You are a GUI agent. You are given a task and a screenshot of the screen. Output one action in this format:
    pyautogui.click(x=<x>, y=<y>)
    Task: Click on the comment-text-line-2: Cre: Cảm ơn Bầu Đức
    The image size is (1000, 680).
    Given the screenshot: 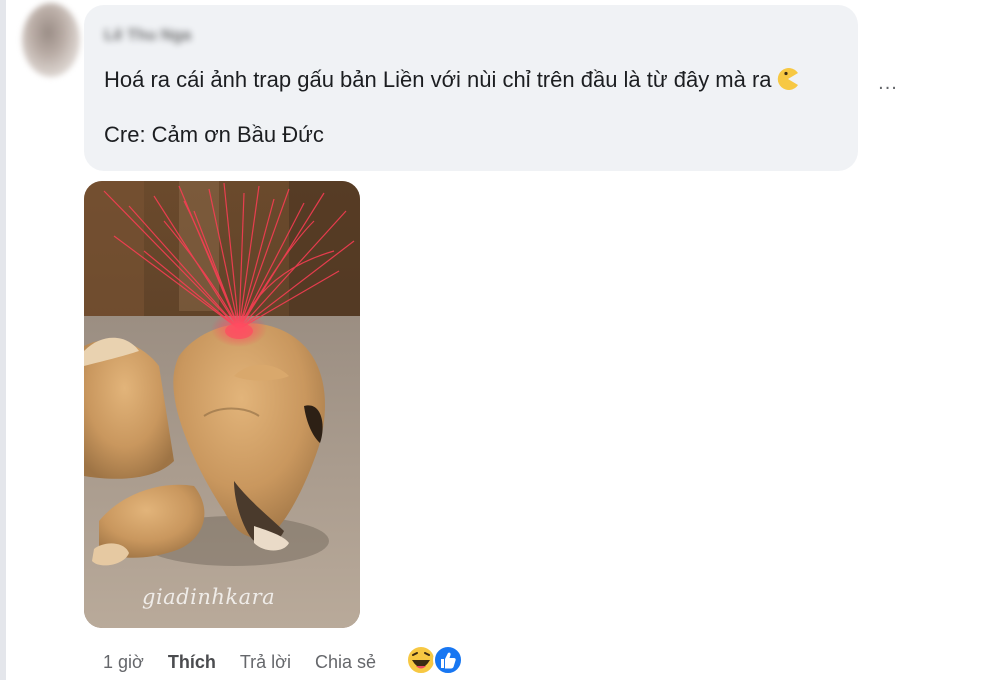 What is the action you would take?
    pyautogui.click(x=214, y=134)
    